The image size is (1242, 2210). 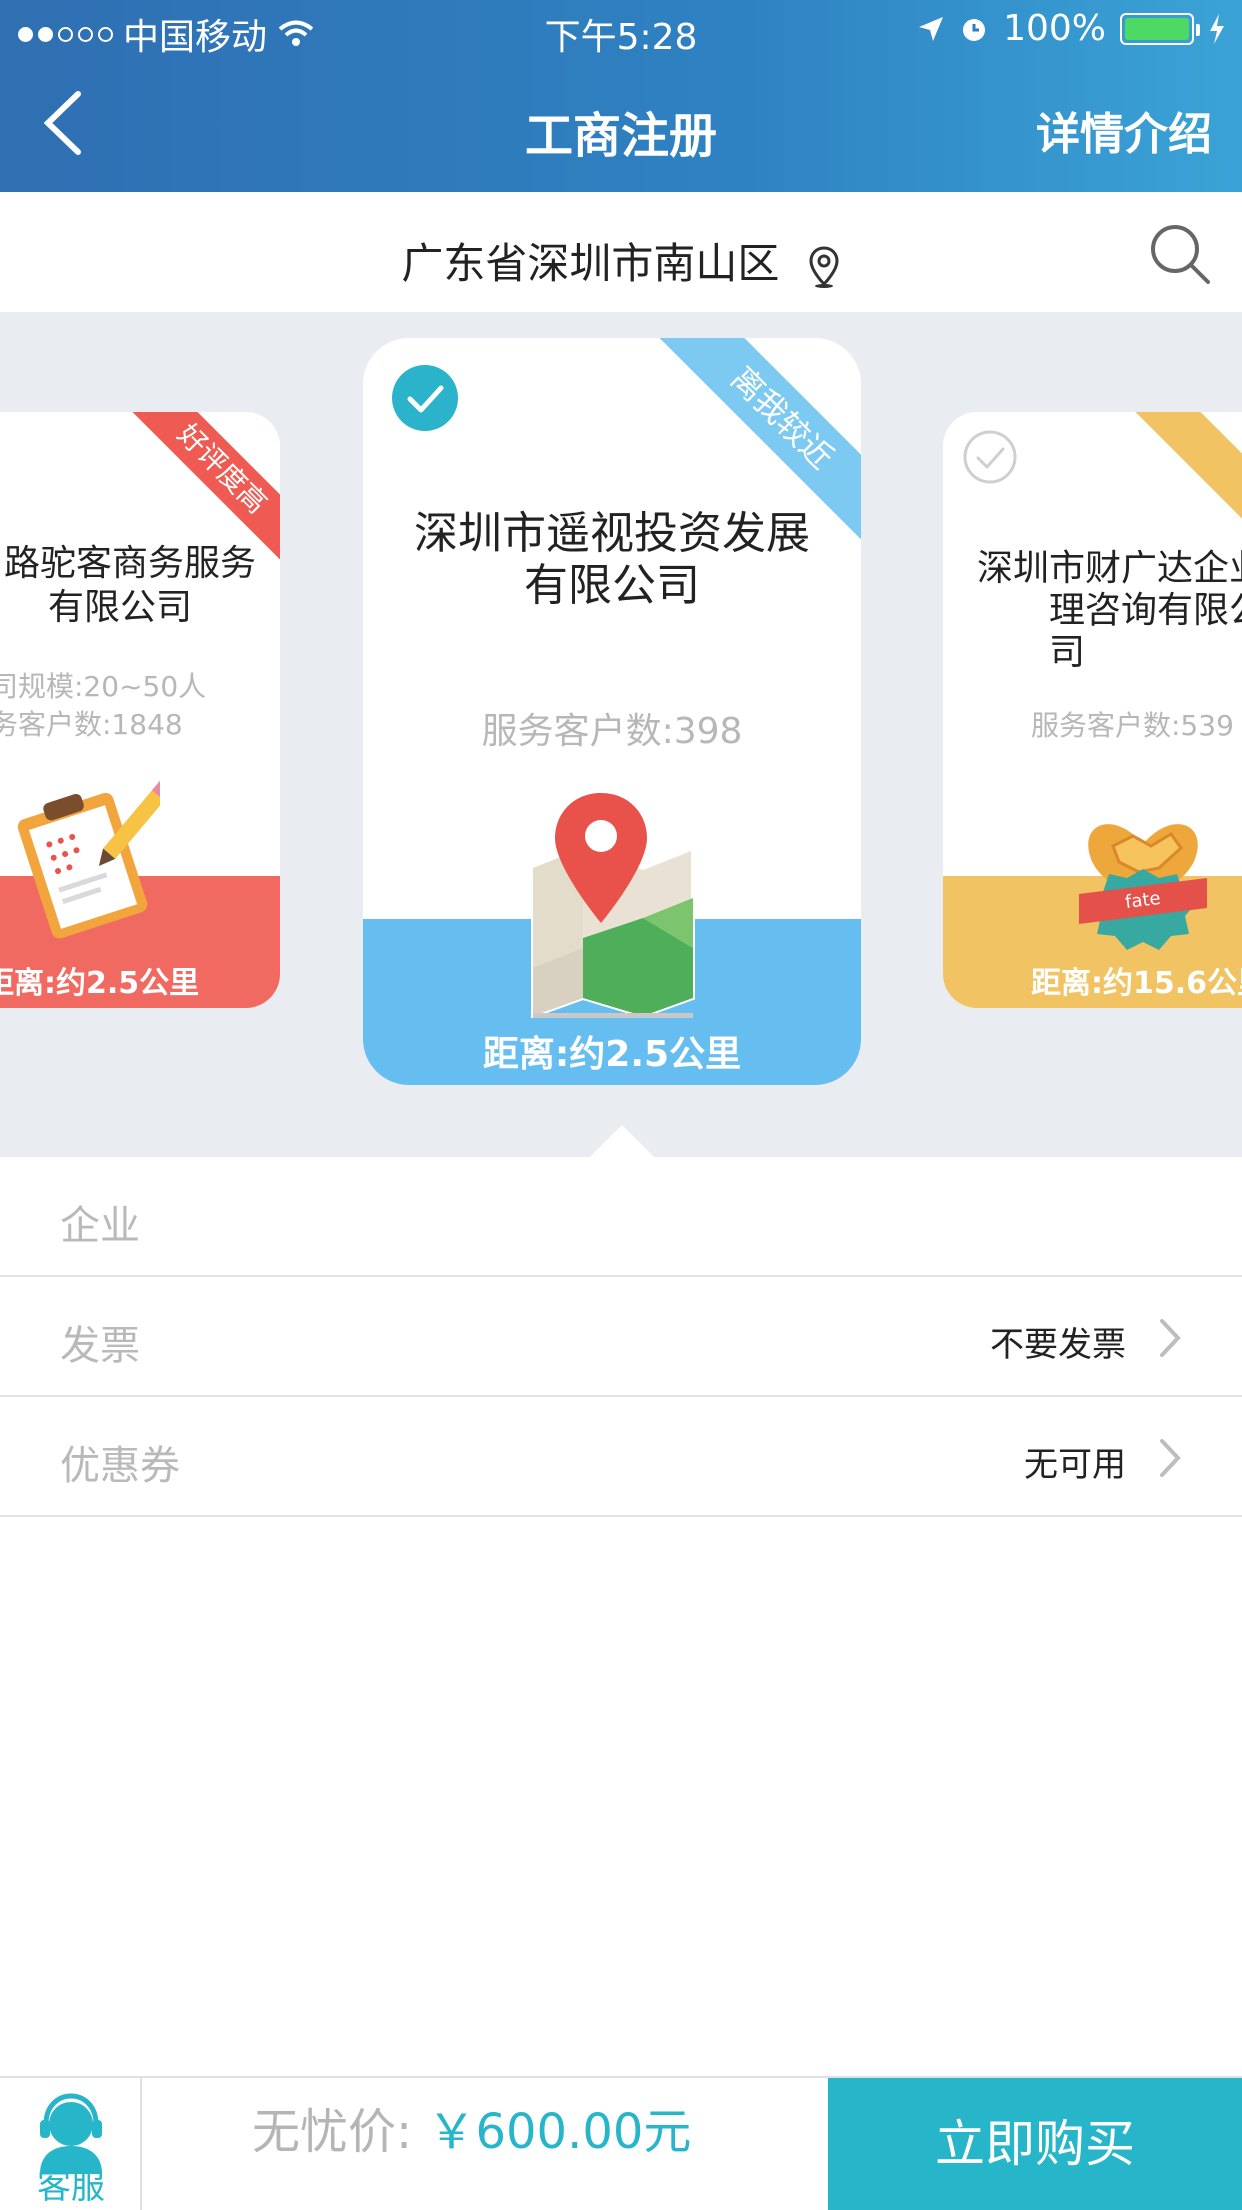 What do you see at coordinates (612, 731) in the screenshot?
I see `card-meta-line1: 服务客户数:398` at bounding box center [612, 731].